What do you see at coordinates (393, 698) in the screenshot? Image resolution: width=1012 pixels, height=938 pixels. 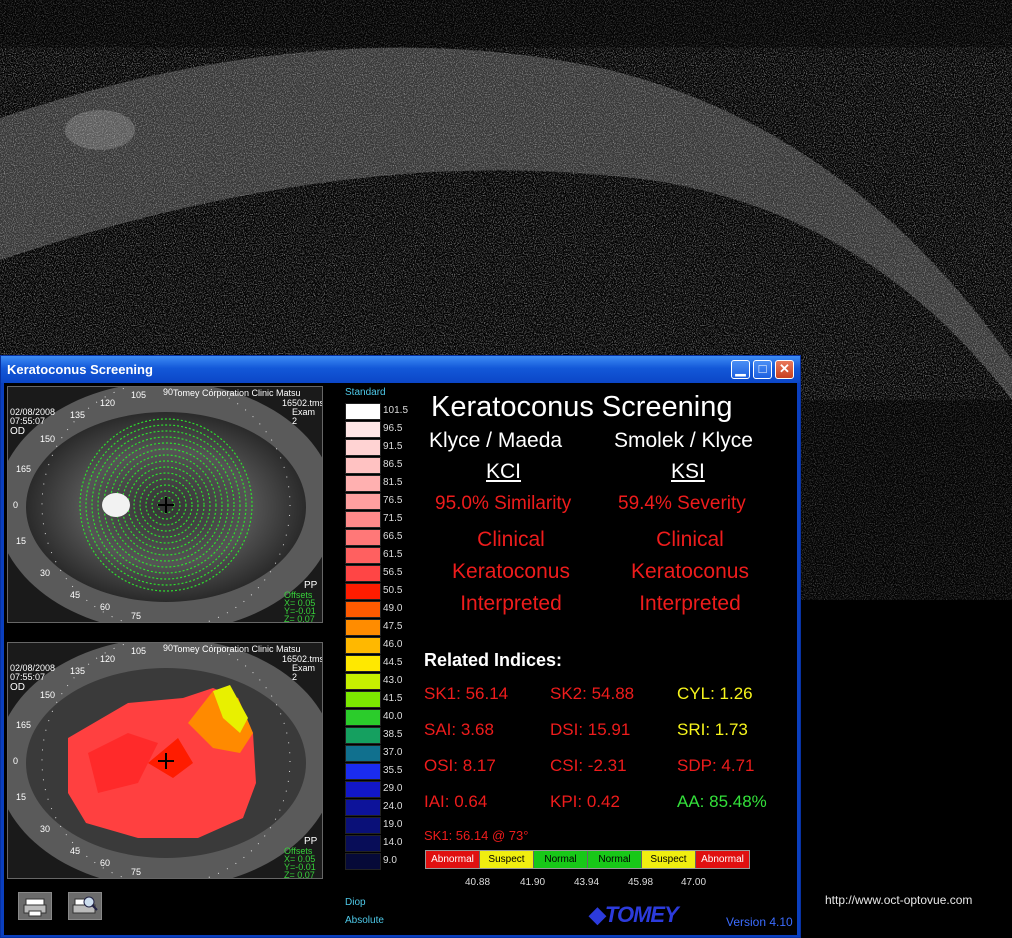 I see `scale-value: 41.5` at bounding box center [393, 698].